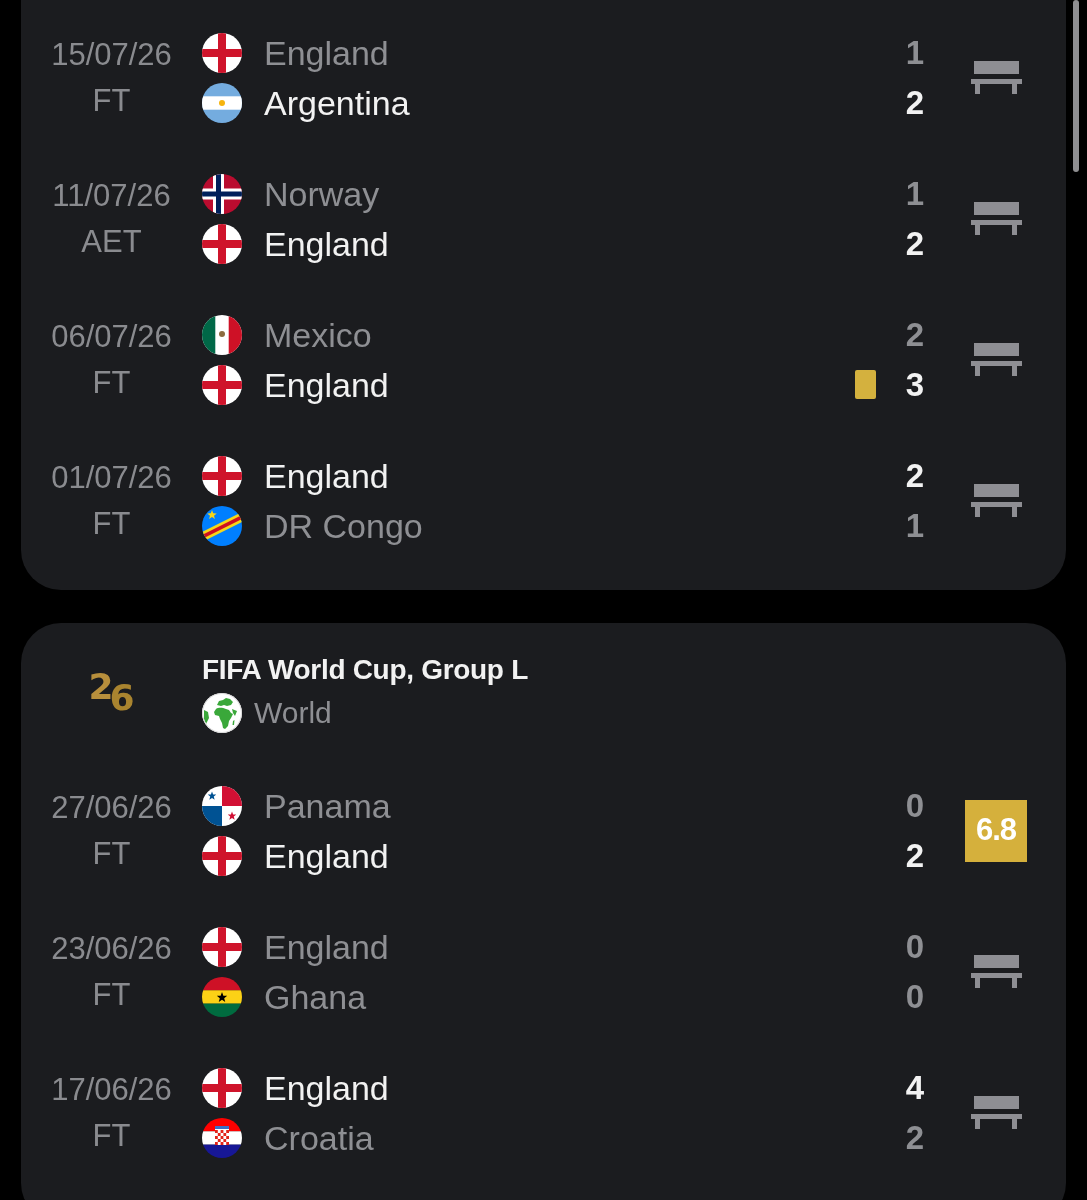 This screenshot has height=1200, width=1087. Describe the element at coordinates (1076, 86) in the screenshot. I see `scrollbar-thumb` at that location.